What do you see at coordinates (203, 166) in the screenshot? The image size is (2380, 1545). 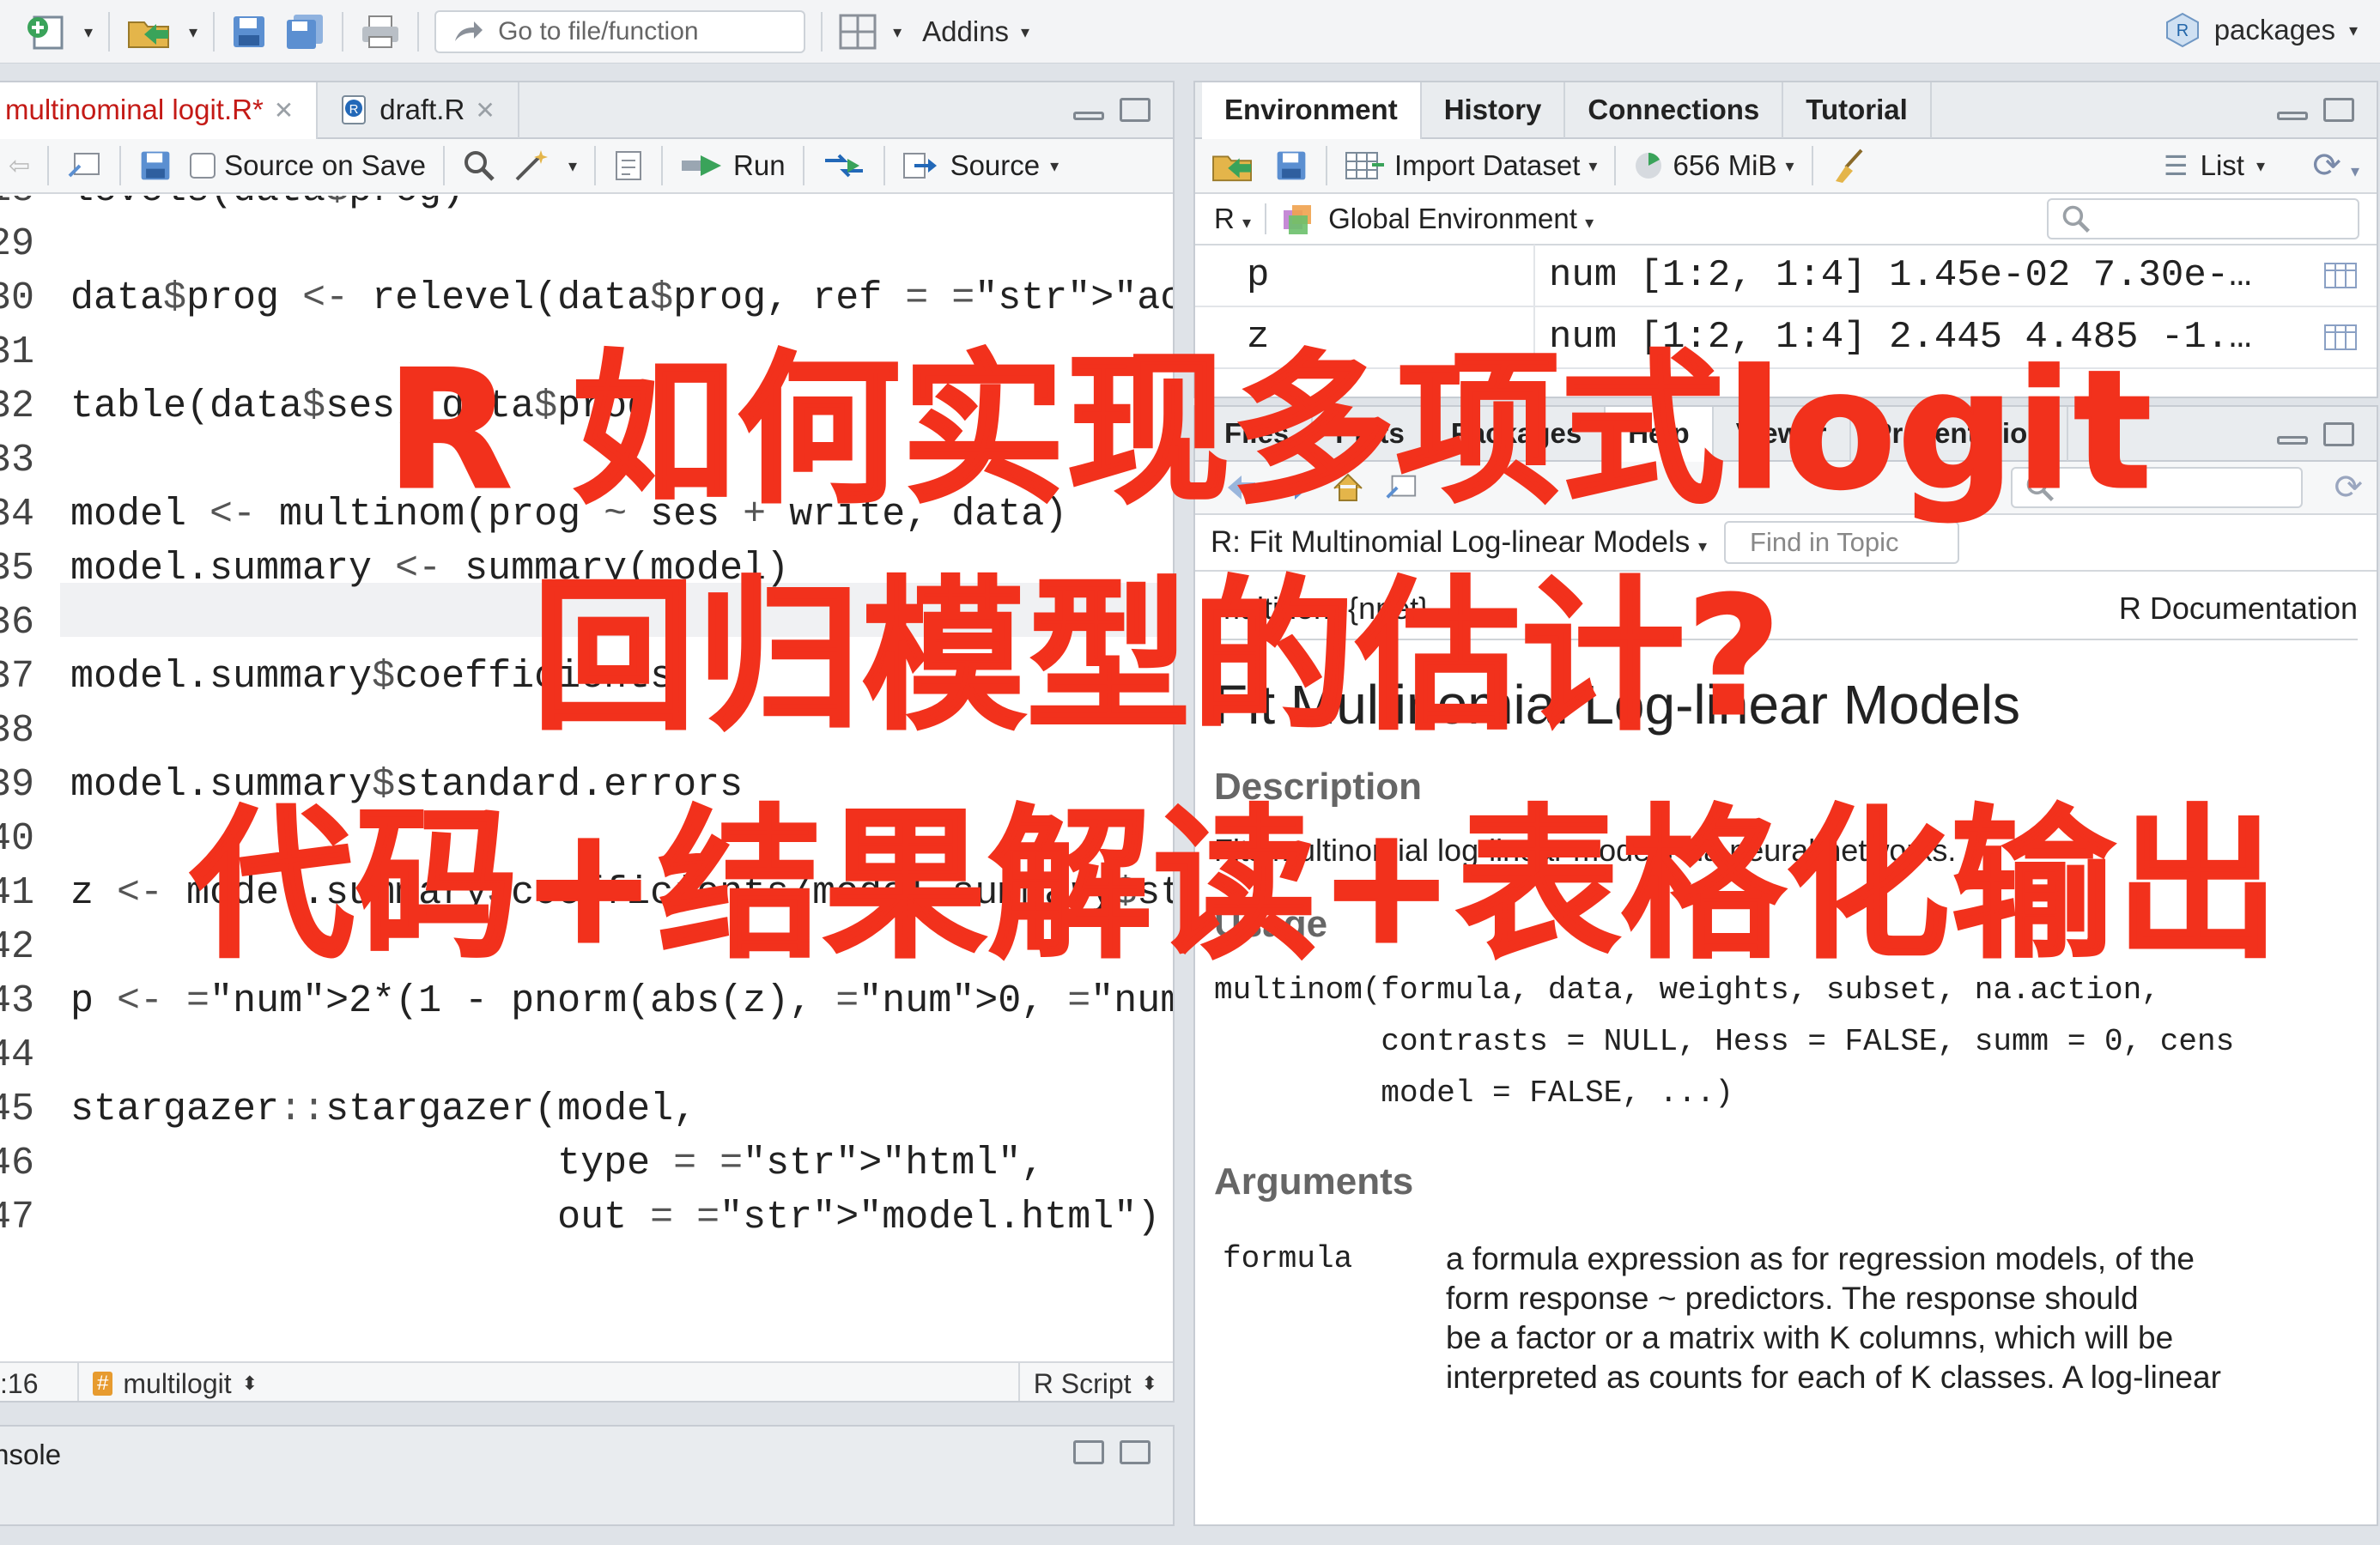 I see `checkbox-box` at bounding box center [203, 166].